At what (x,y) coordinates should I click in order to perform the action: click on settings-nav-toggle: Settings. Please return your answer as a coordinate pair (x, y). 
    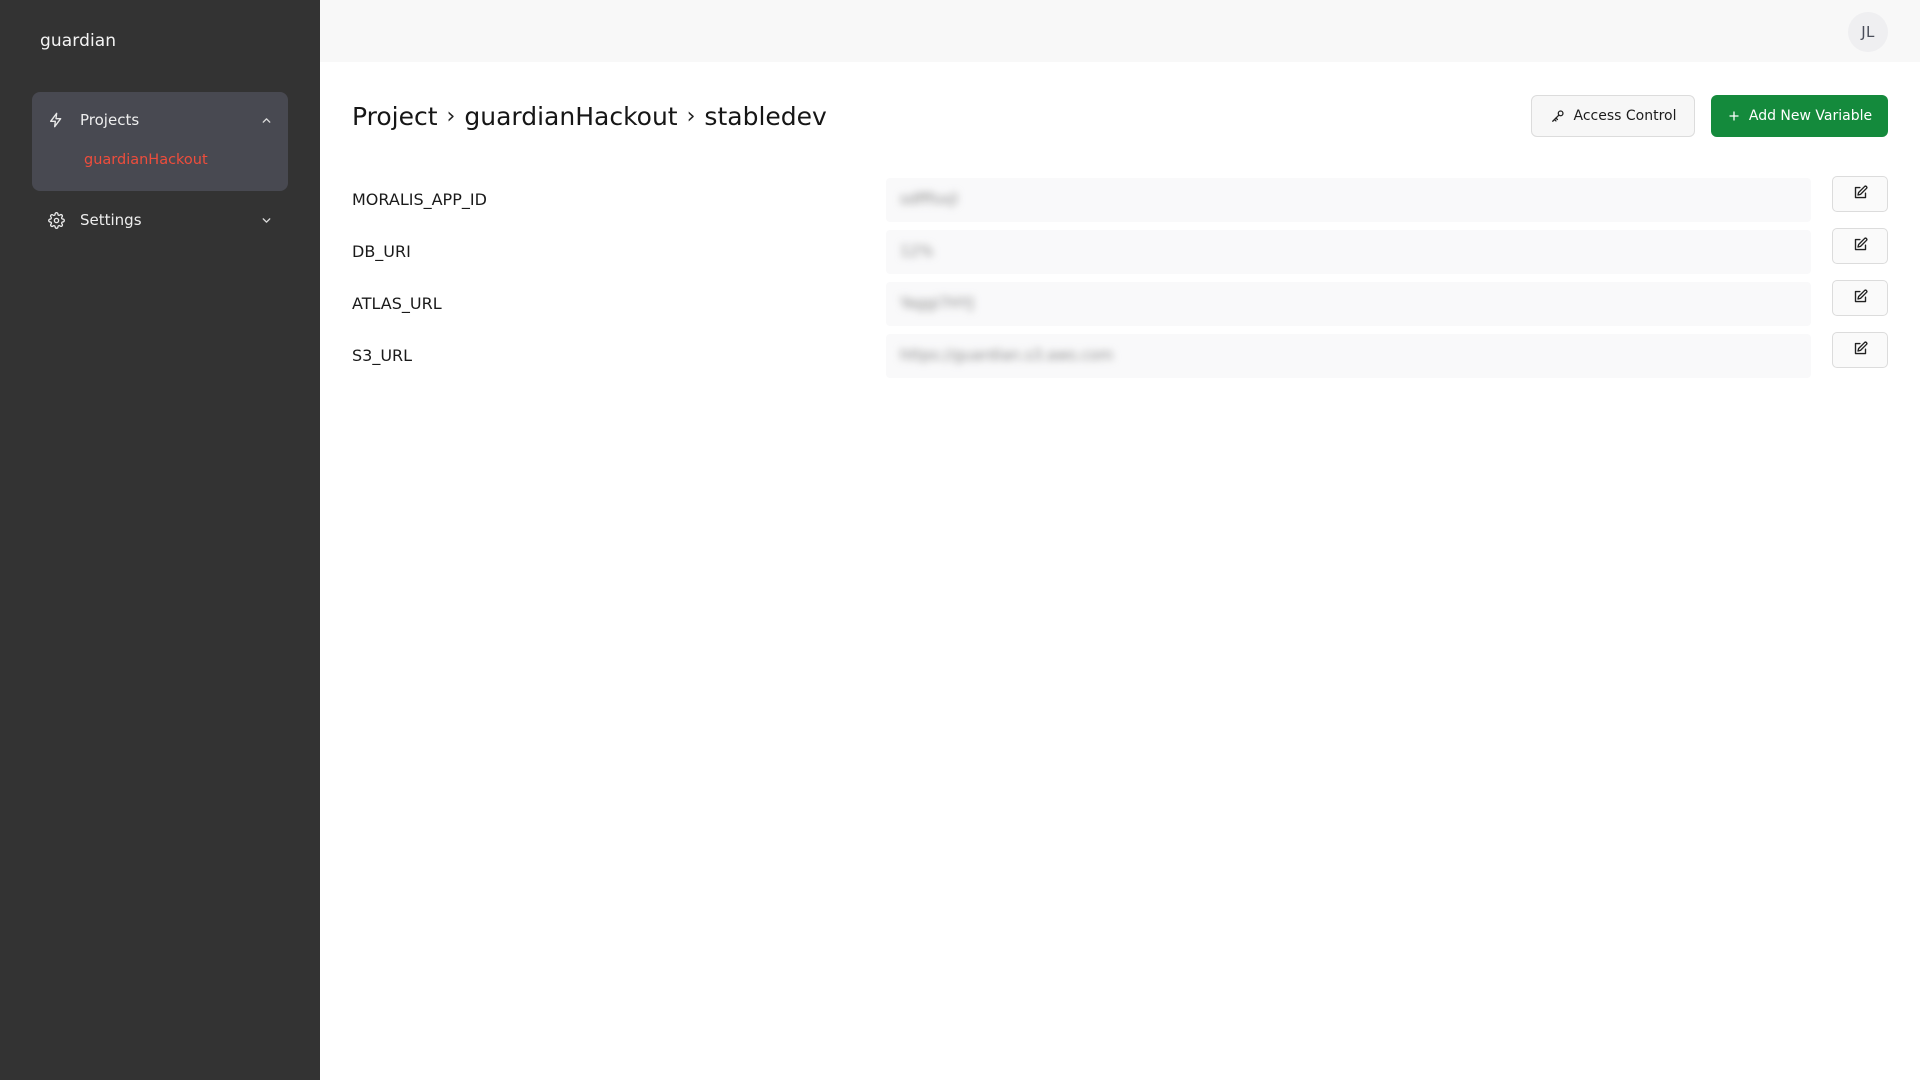
    Looking at the image, I should click on (160, 220).